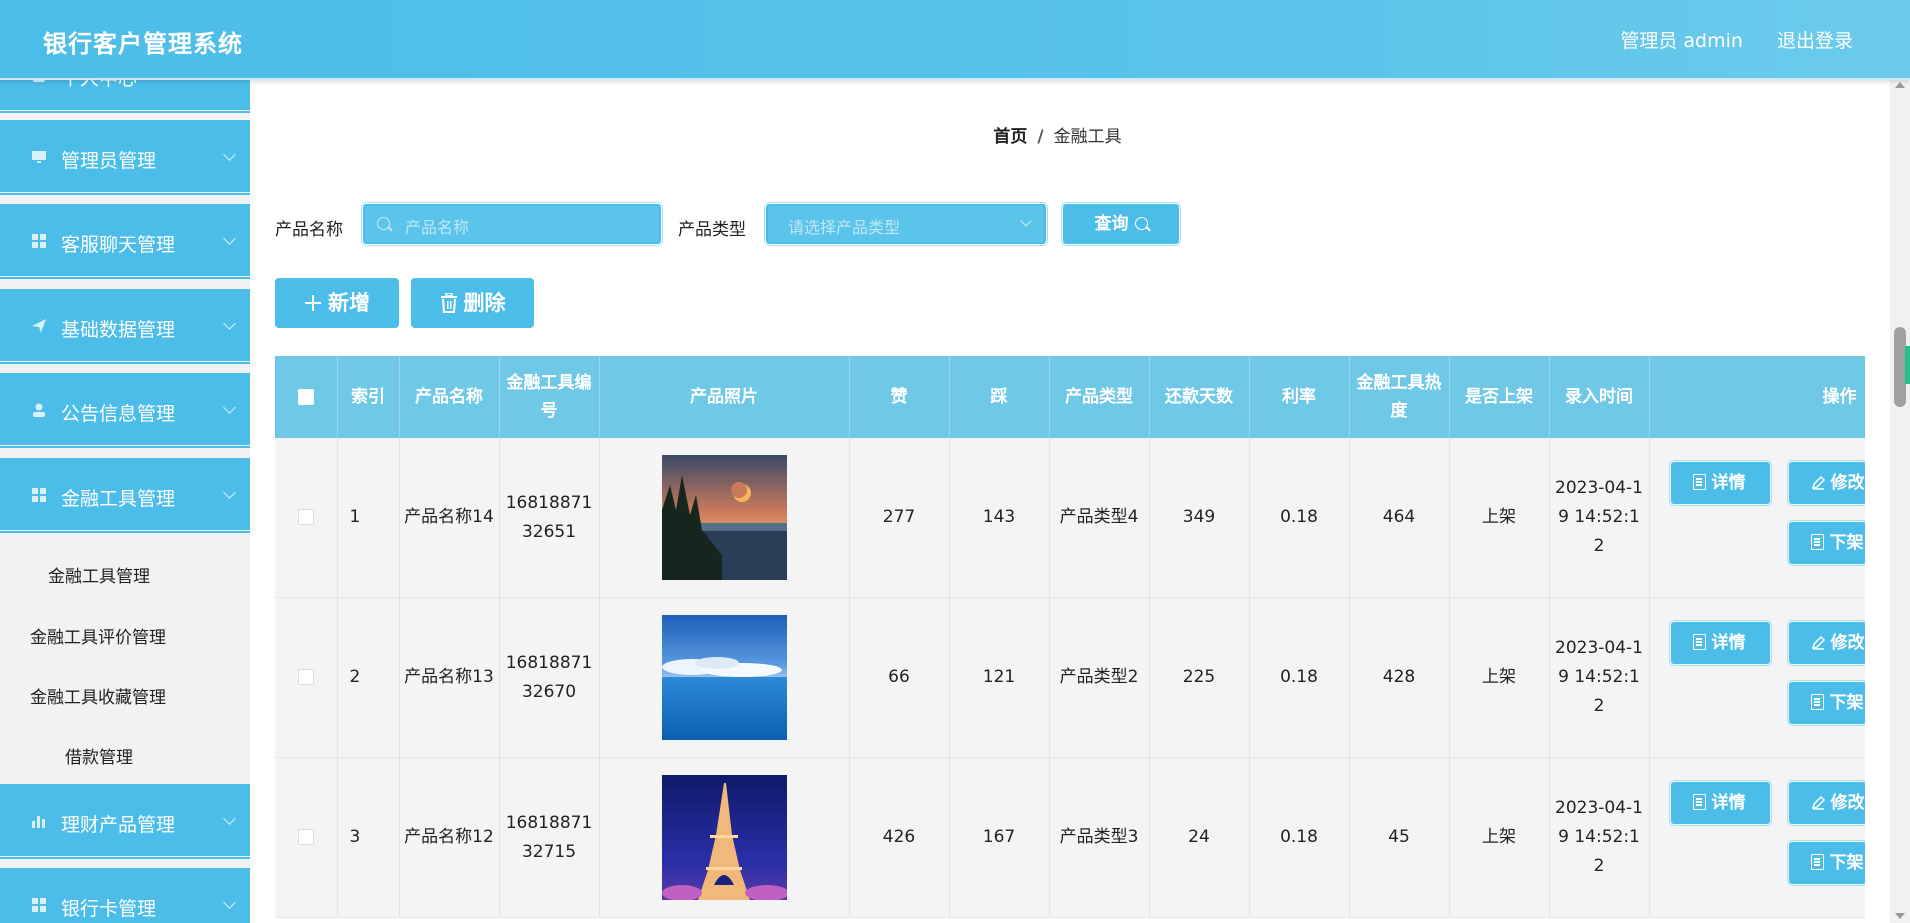 The width and height of the screenshot is (1910, 923). What do you see at coordinates (38, 822) in the screenshot?
I see `bar-chart-icon` at bounding box center [38, 822].